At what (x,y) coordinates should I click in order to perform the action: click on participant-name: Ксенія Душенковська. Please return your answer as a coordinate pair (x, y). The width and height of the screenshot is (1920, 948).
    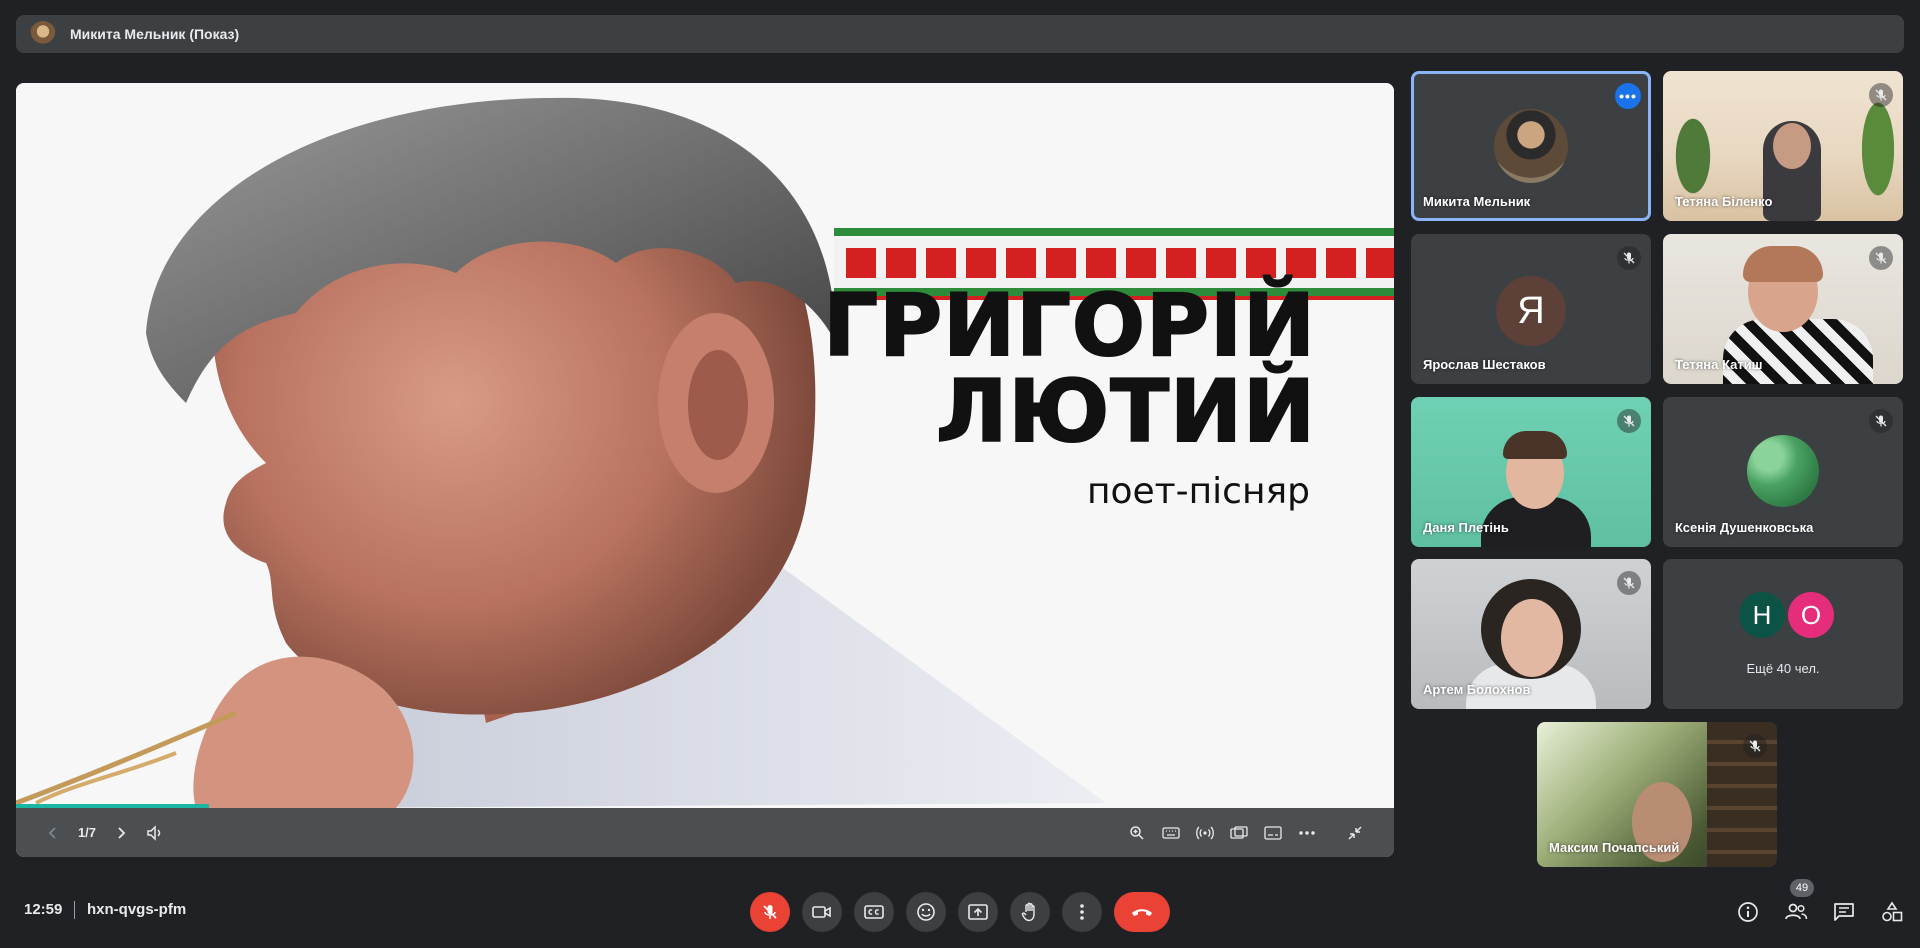
    Looking at the image, I should click on (1744, 527).